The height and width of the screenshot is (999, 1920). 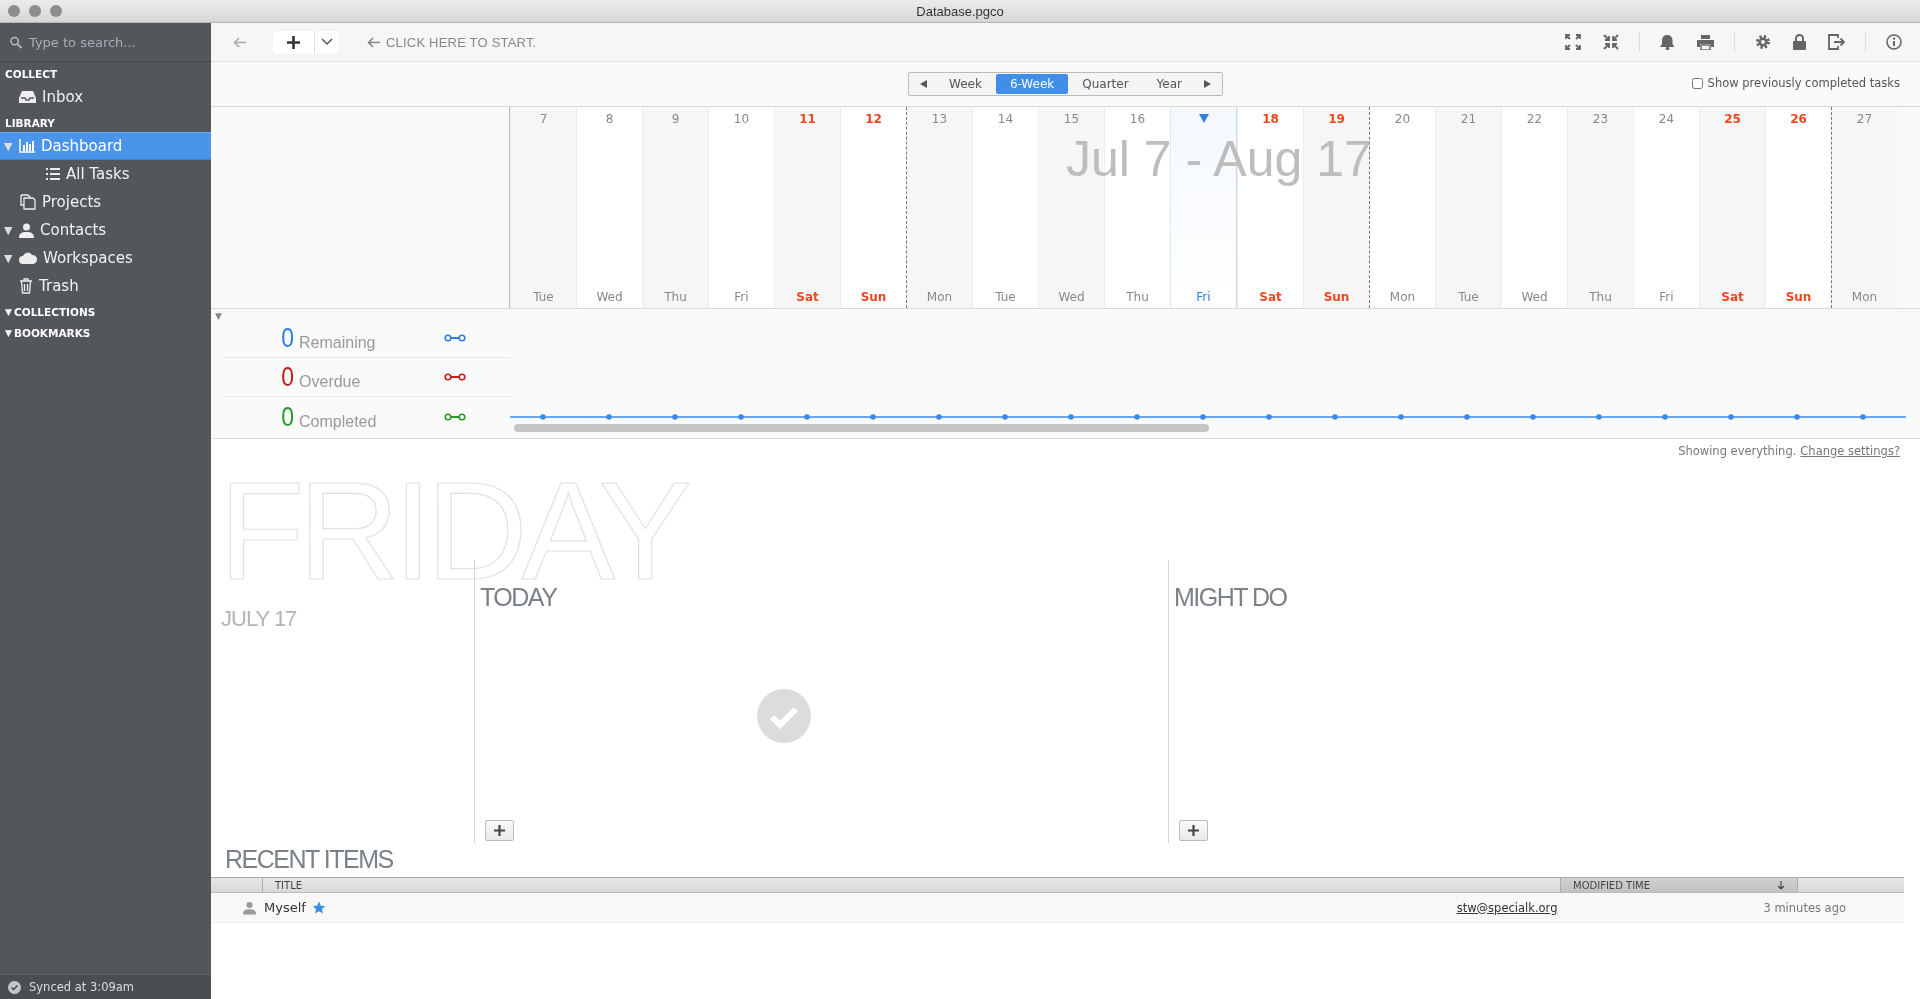 What do you see at coordinates (609, 119) in the screenshot?
I see `day-number: 8` at bounding box center [609, 119].